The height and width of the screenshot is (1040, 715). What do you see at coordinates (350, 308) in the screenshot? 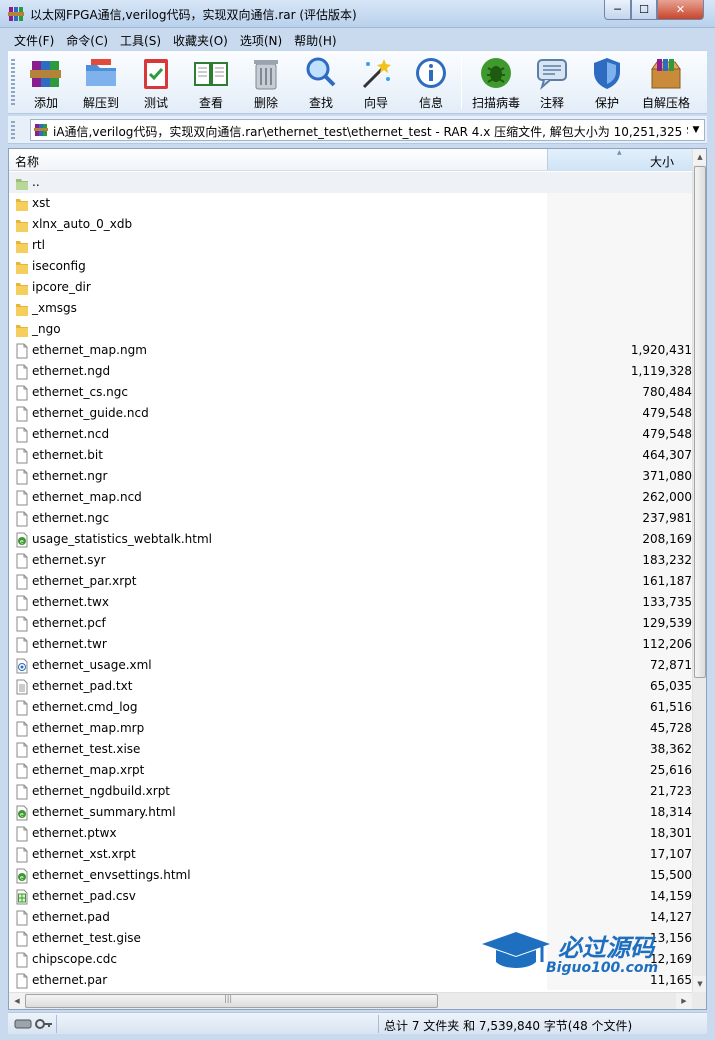
I see `folder-row: _xmsgs` at bounding box center [350, 308].